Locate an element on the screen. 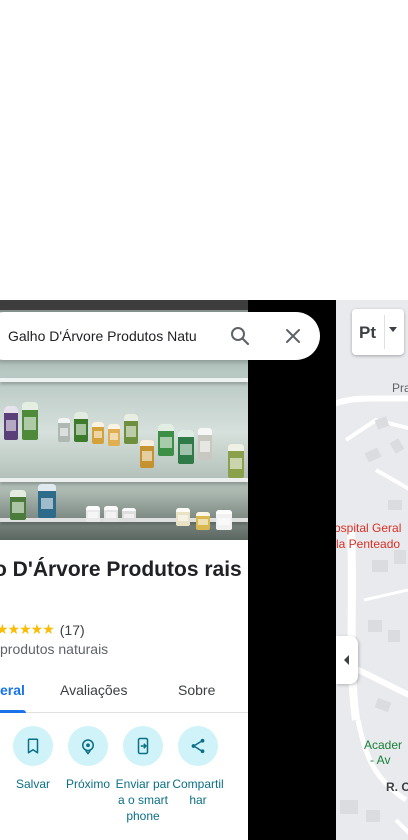  nearby-label: Próximo is located at coordinates (87, 784).